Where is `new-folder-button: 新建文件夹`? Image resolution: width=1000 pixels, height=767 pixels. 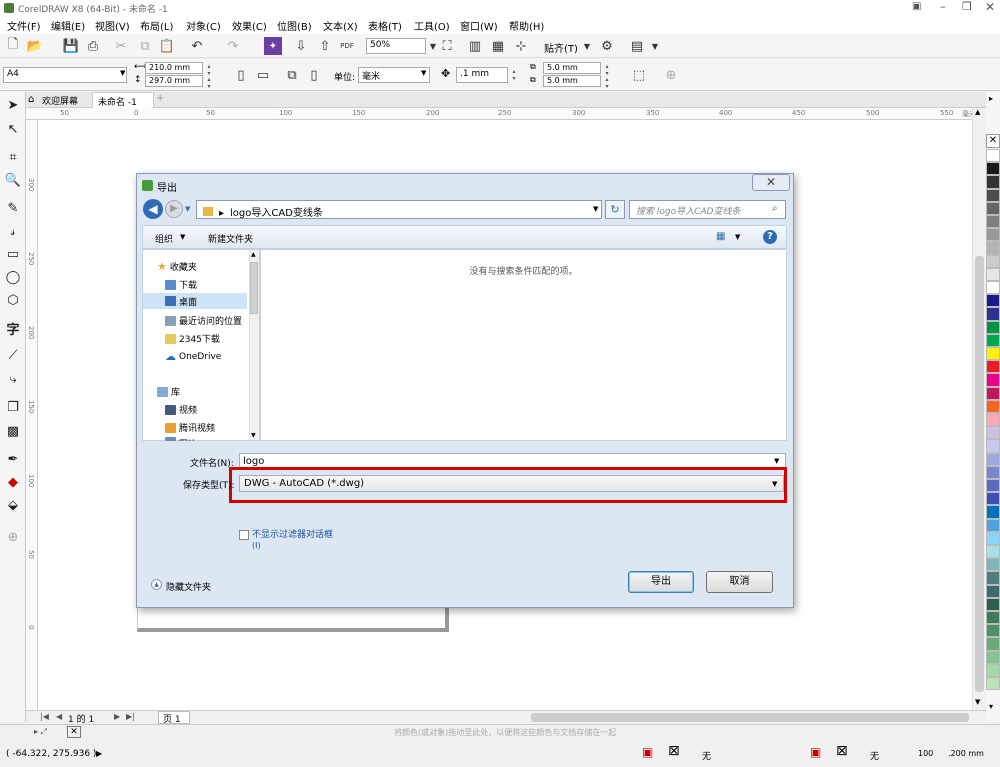
new-folder-button: 新建文件夹 is located at coordinates (230, 238).